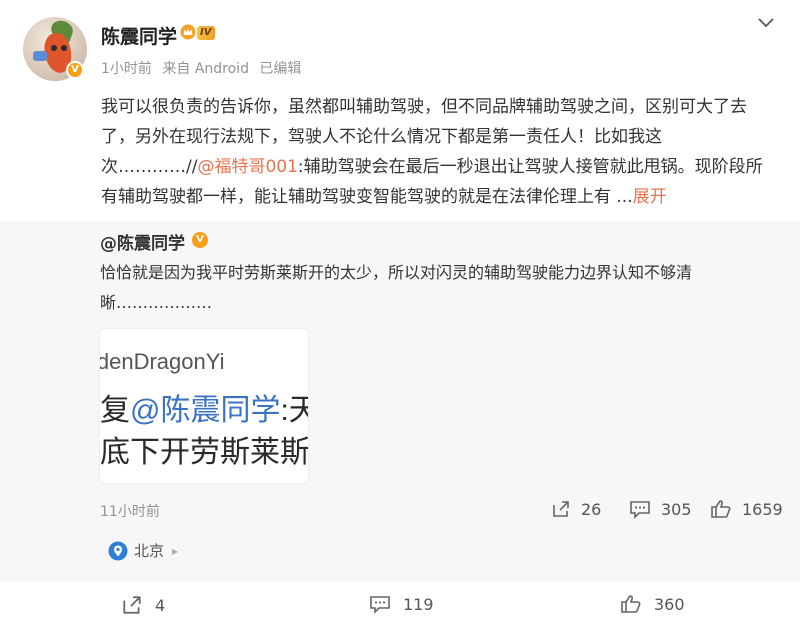 The width and height of the screenshot is (800, 630). I want to click on repost-image: ldenDragonYi 复@陈震同学:天 底下开劳斯莱斯, so click(204, 406).